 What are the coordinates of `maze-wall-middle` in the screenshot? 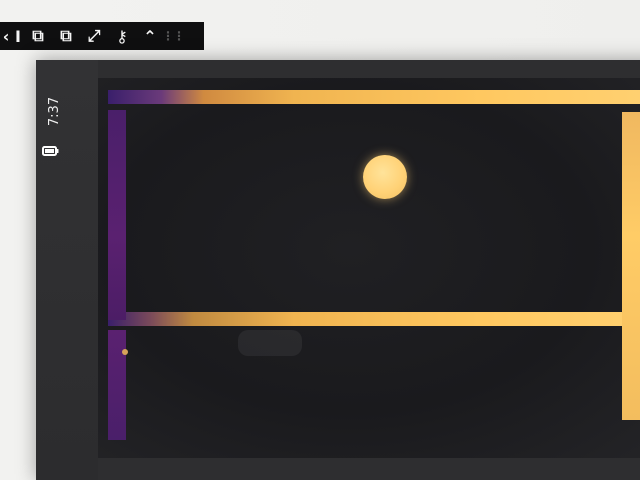 It's located at (374, 319).